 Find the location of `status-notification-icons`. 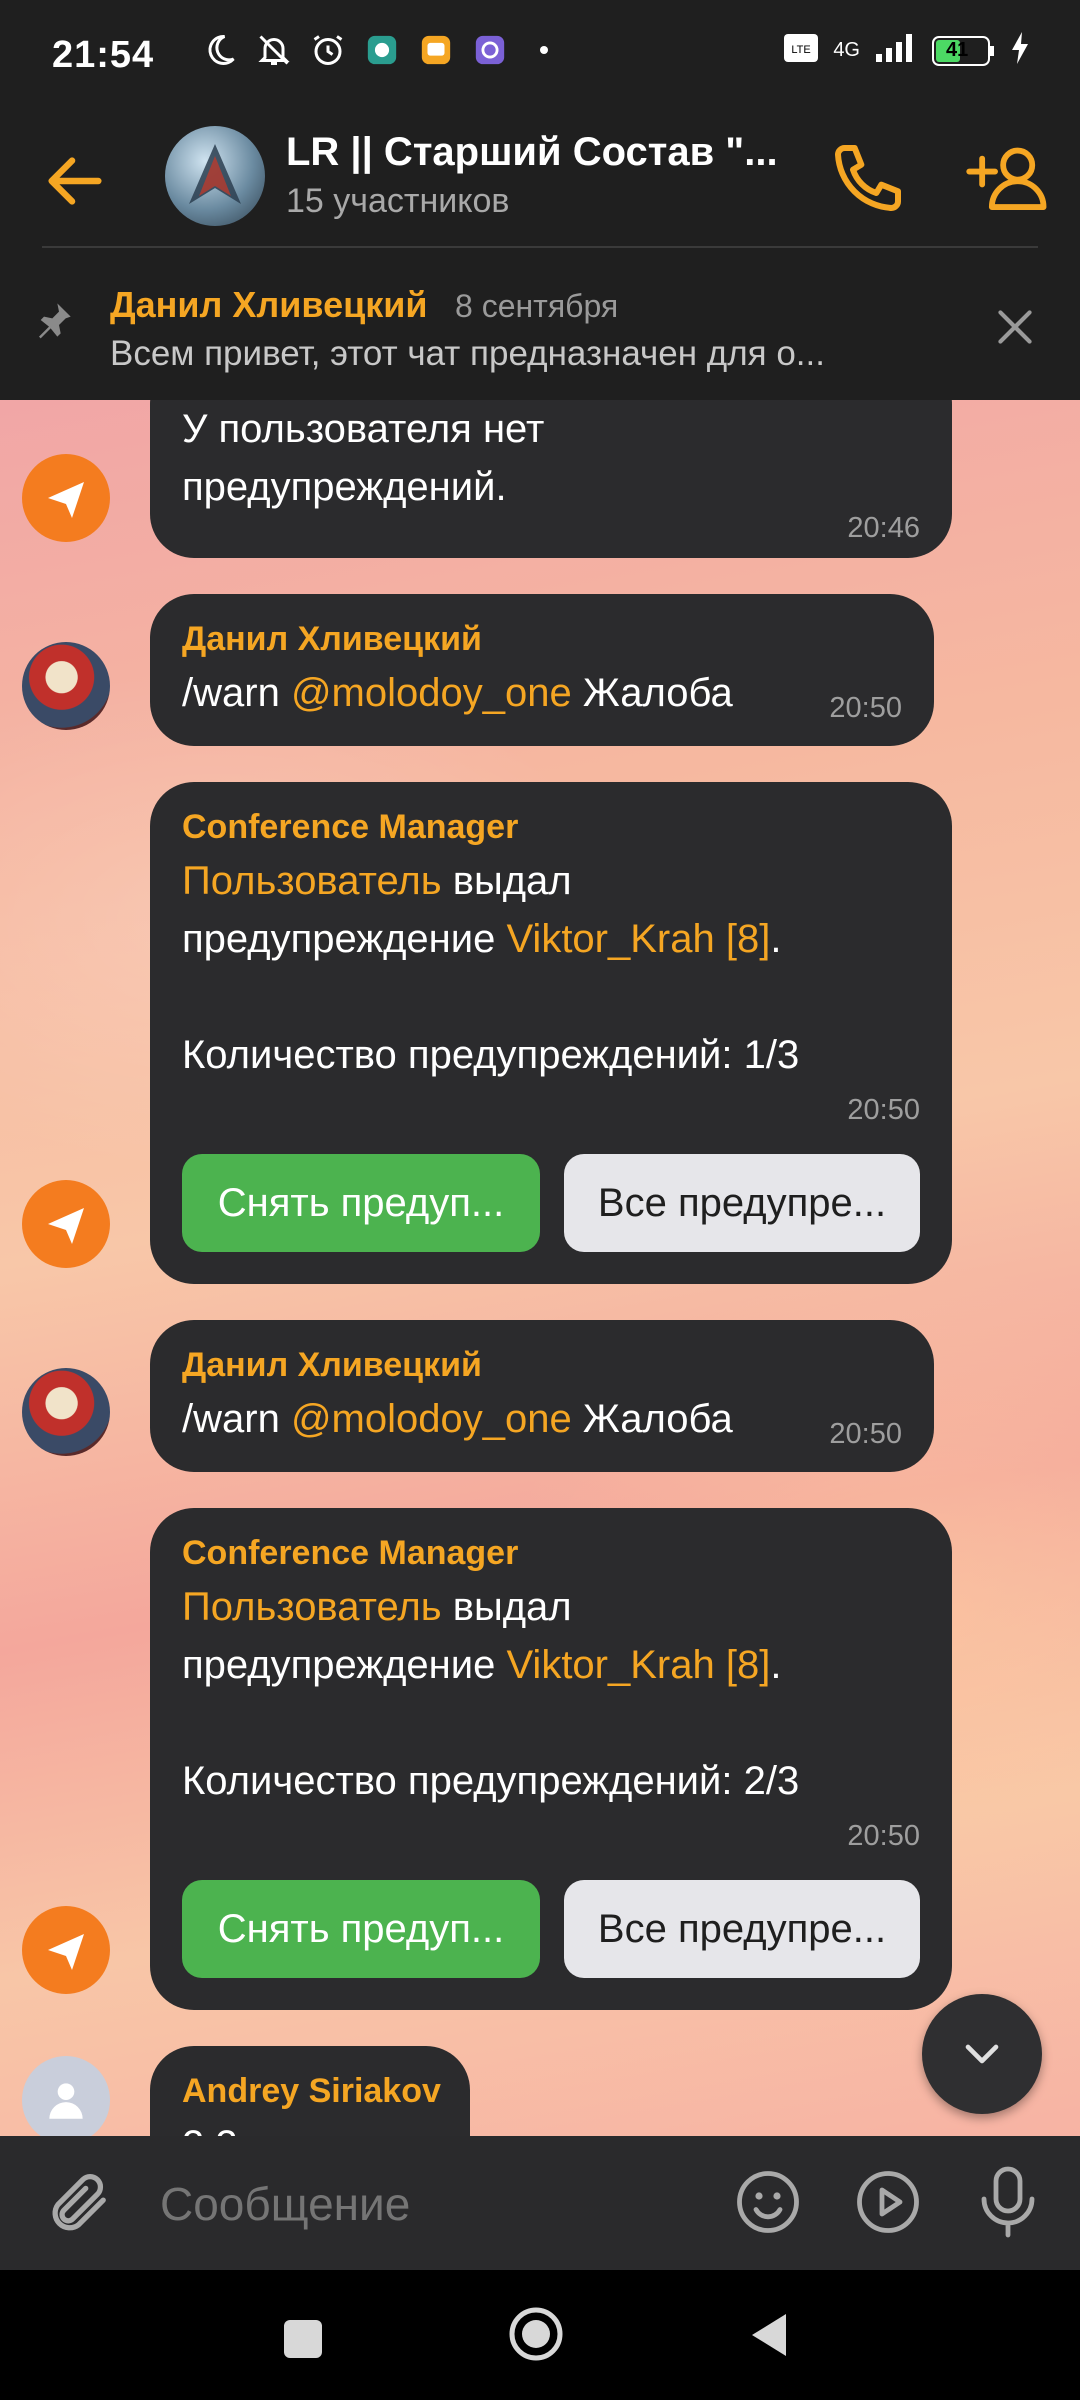

status-notification-icons is located at coordinates (382, 50).